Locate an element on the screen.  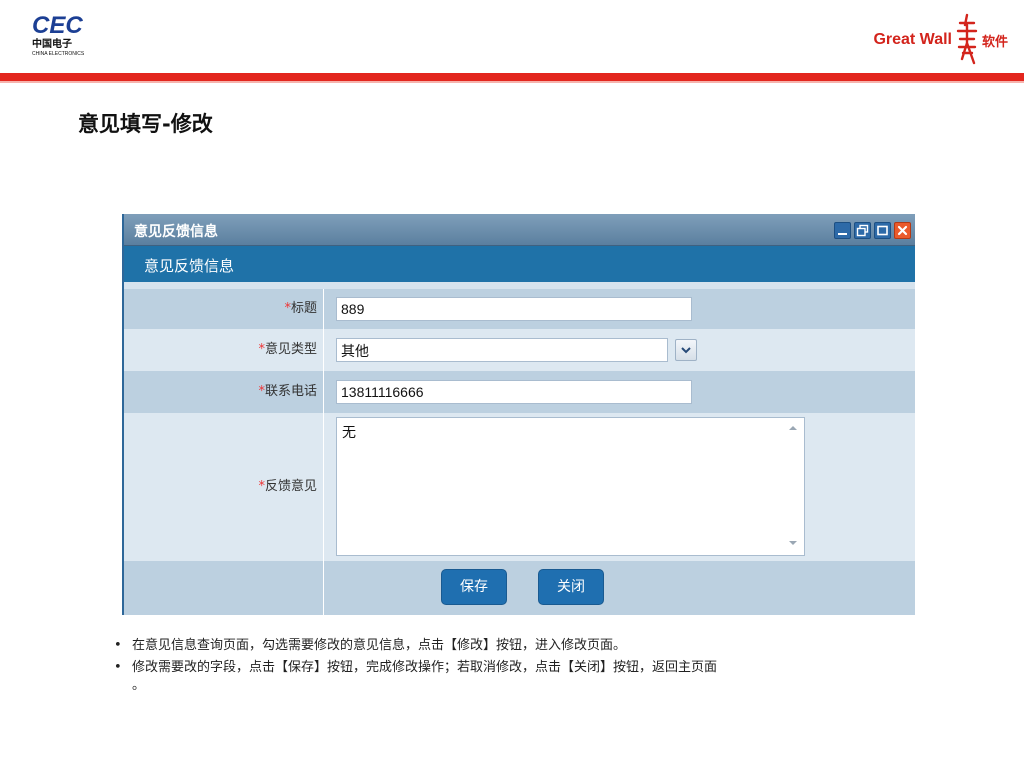
great-wall-mark-icon is located at coordinates (967, 39).